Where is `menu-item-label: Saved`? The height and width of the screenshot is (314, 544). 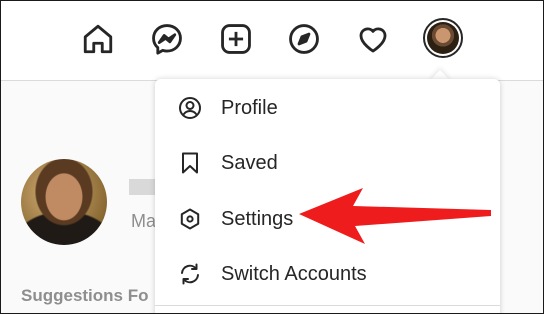 menu-item-label: Saved is located at coordinates (249, 162).